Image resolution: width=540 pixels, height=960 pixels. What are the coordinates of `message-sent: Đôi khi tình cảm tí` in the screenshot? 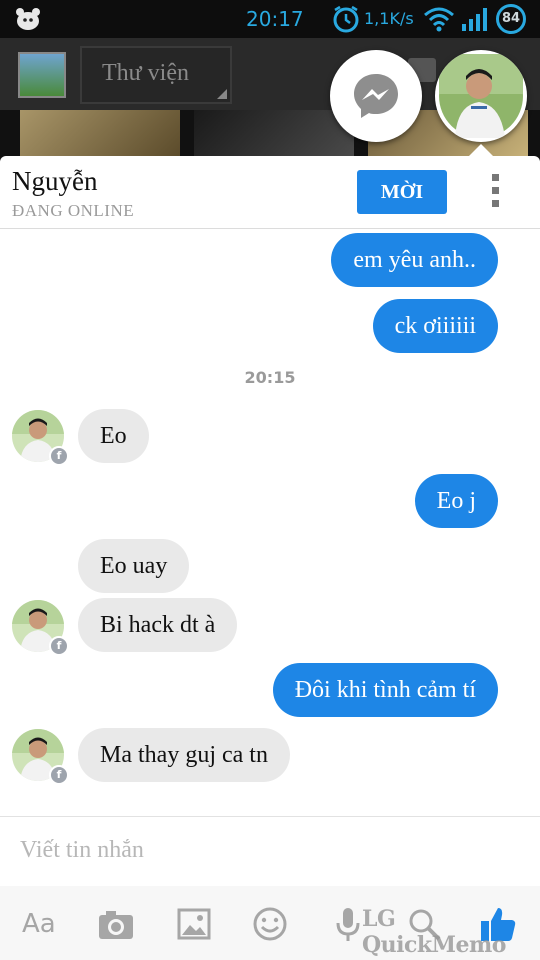 It's located at (385, 690).